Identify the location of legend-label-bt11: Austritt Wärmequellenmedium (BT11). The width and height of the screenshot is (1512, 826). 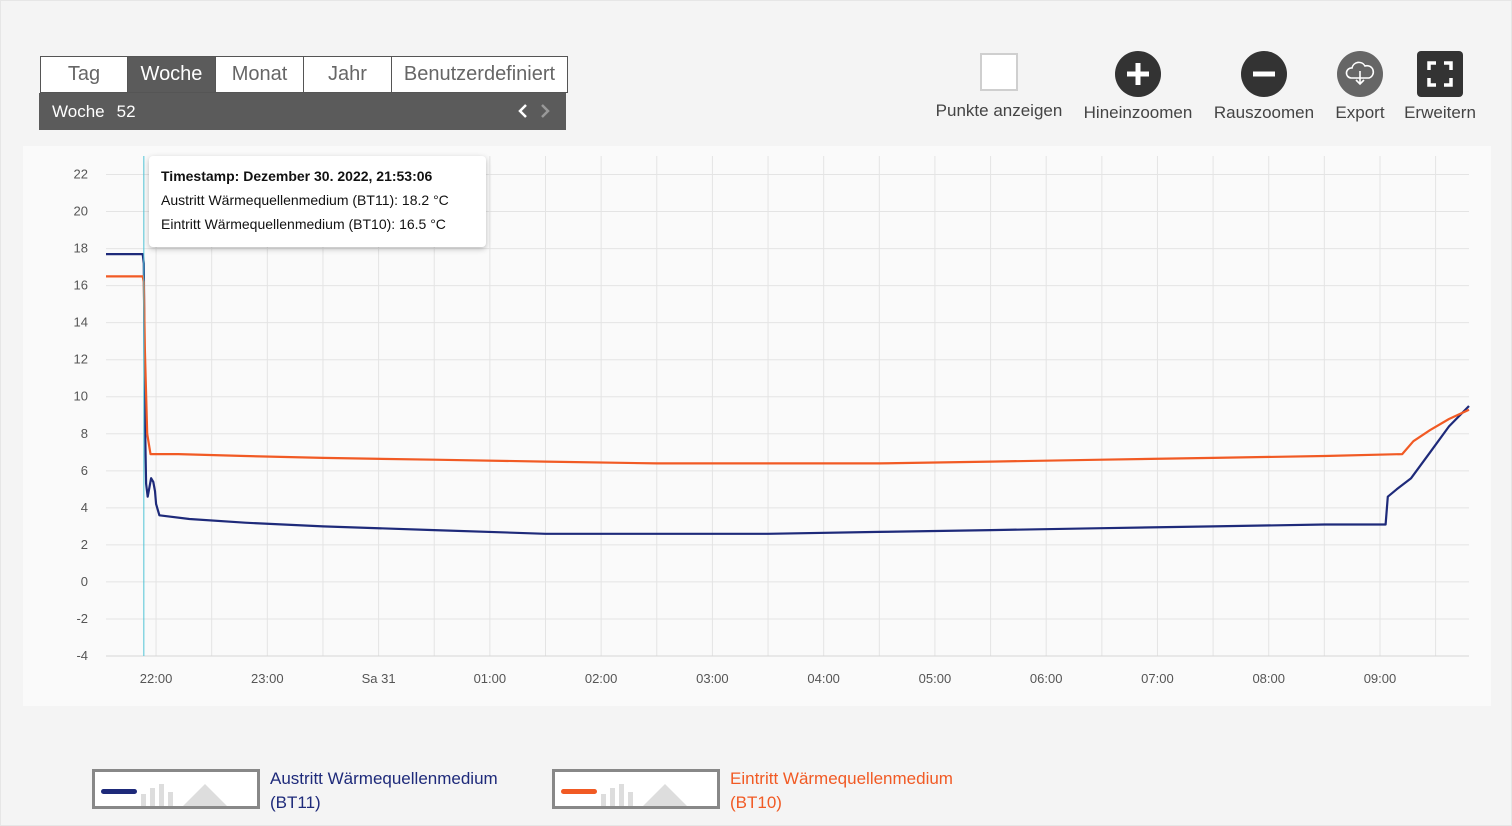
(384, 791).